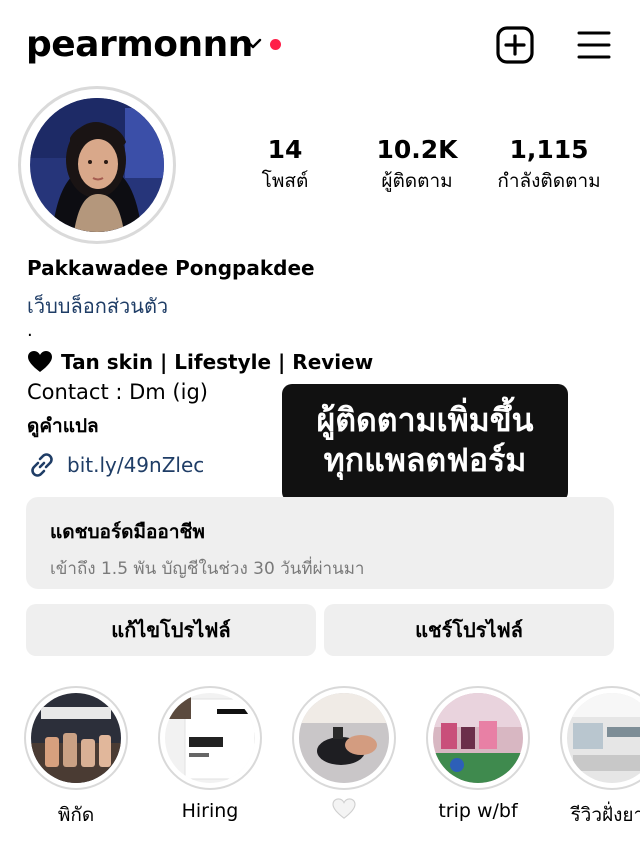 The height and width of the screenshot is (853, 640). Describe the element at coordinates (127, 532) in the screenshot. I see `dashboard-title: แดชบอร์ดมืออาชีพ` at that location.